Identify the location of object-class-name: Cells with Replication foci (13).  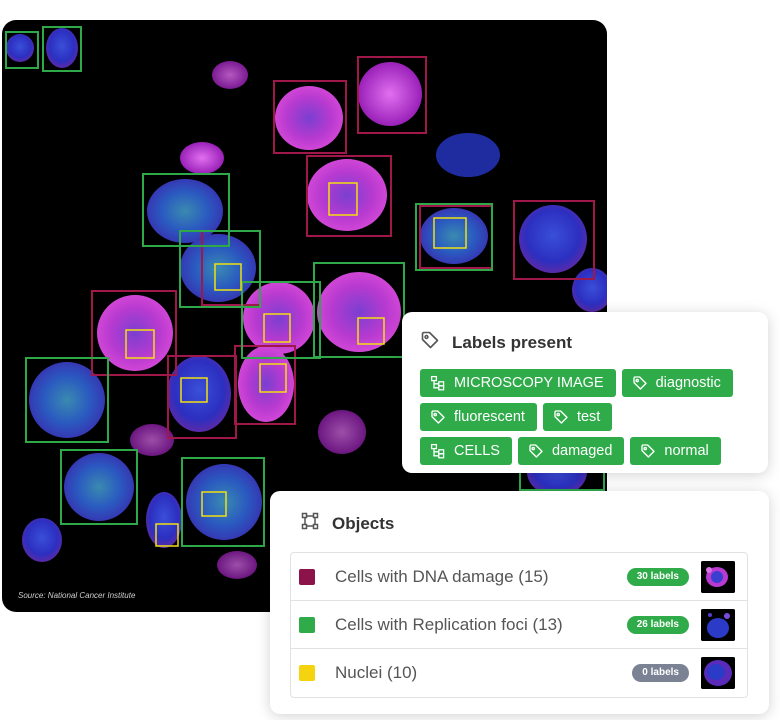
(449, 624).